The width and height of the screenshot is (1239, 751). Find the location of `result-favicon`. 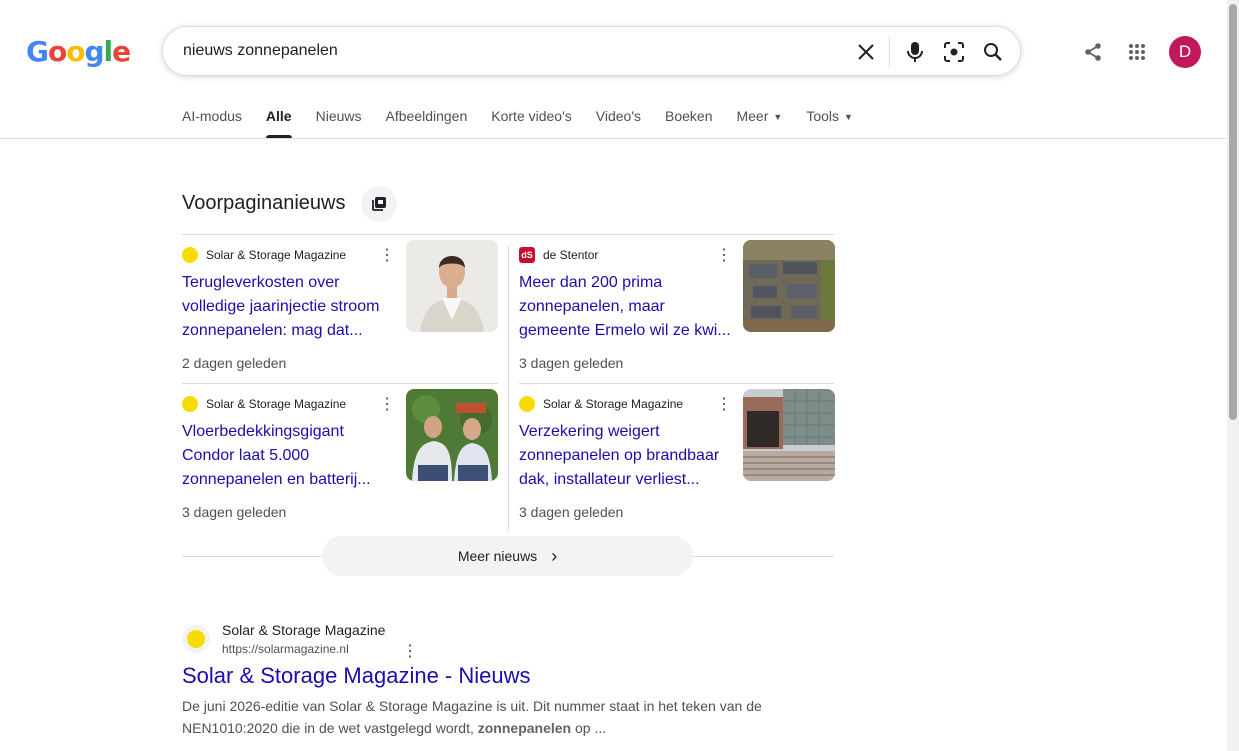

result-favicon is located at coordinates (196, 639).